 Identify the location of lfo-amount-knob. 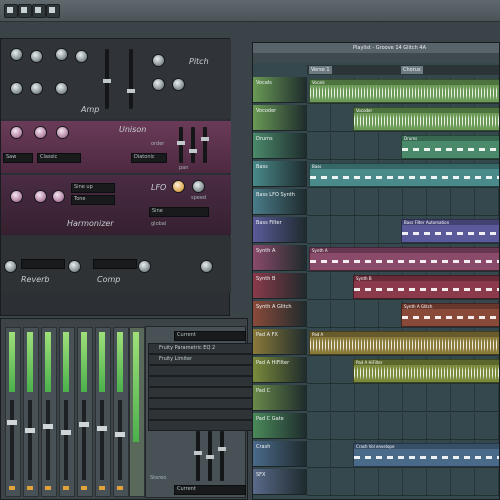
(198, 186).